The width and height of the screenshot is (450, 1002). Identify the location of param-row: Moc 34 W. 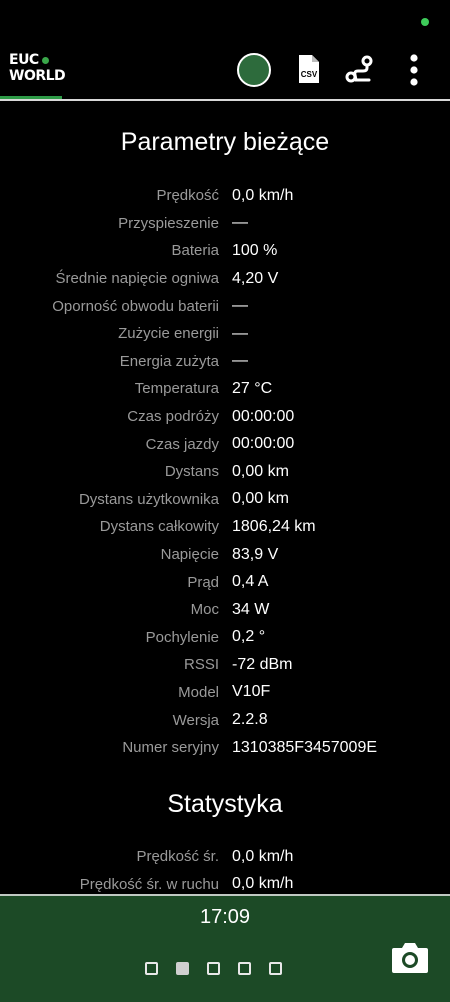
(225, 610).